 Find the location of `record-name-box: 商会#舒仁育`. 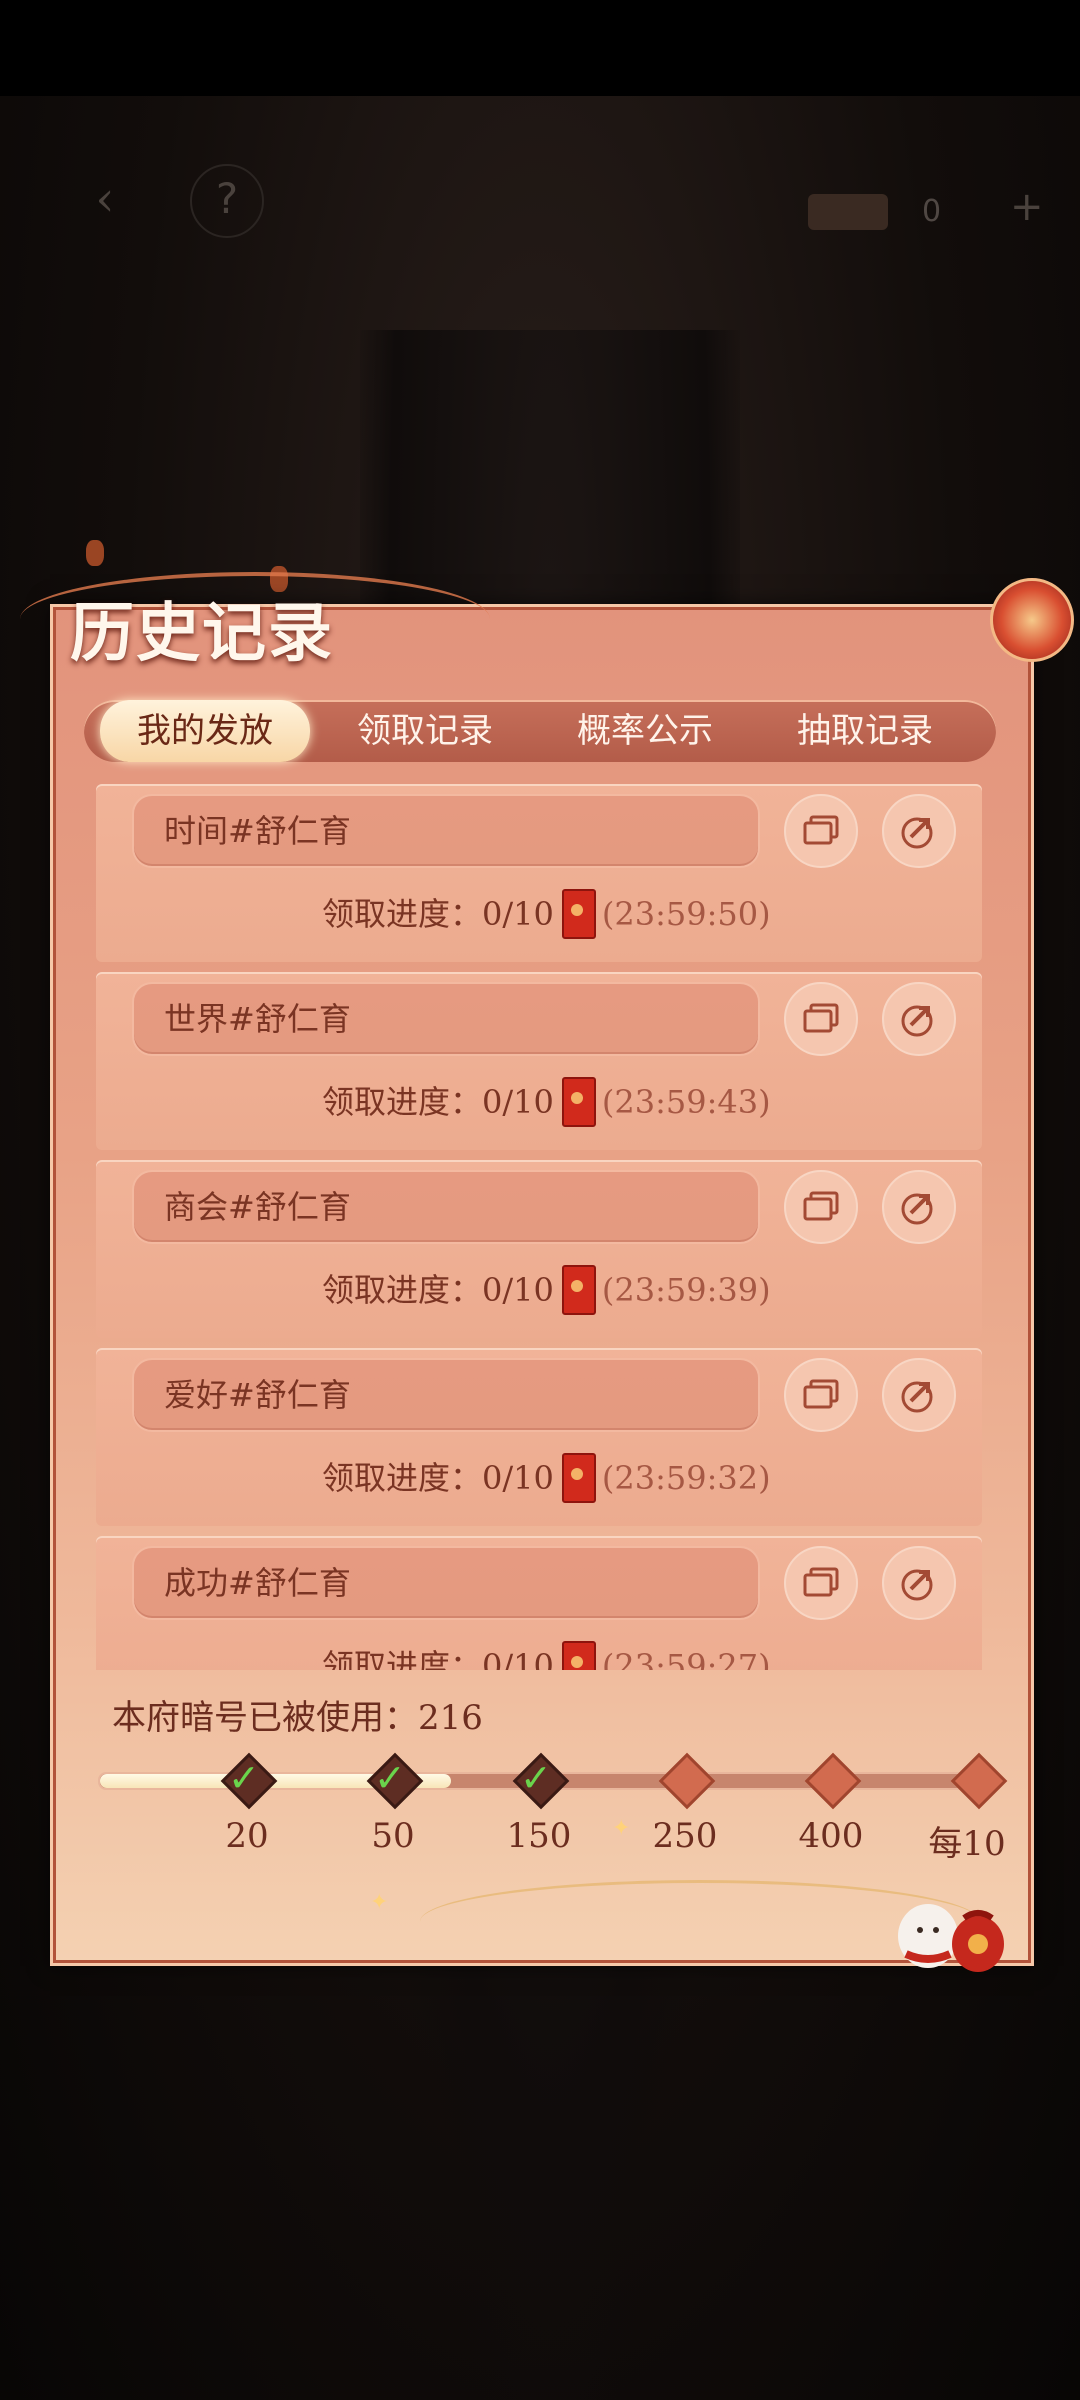

record-name-box: 商会#舒仁育 is located at coordinates (446, 1207).